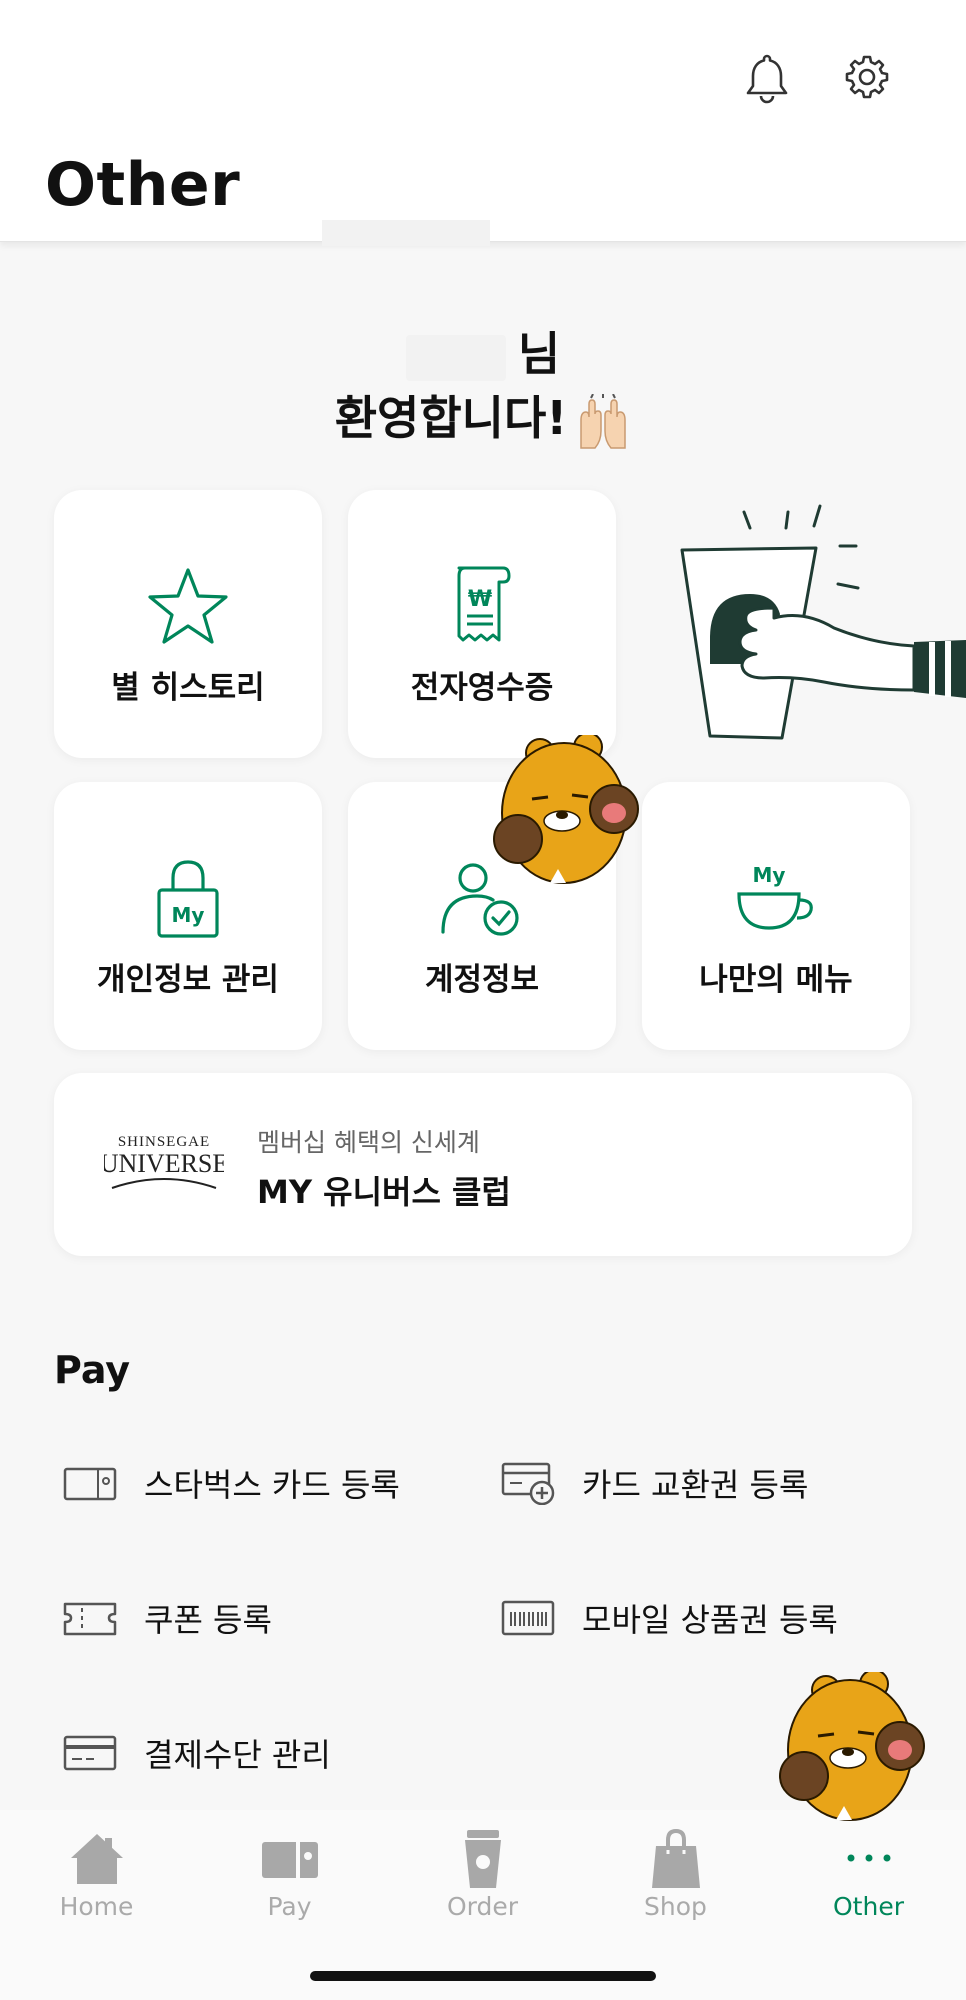  What do you see at coordinates (368, 1142) in the screenshot?
I see `universe-subtitle: 멤버십 혜택의 신세계` at bounding box center [368, 1142].